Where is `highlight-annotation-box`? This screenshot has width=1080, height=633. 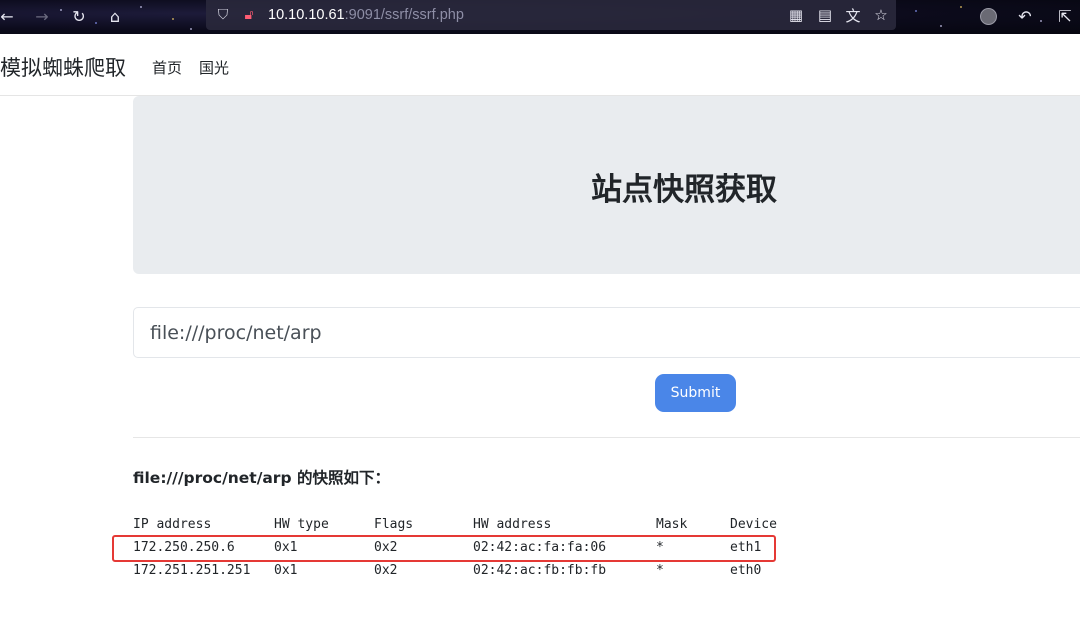
highlight-annotation-box is located at coordinates (444, 548).